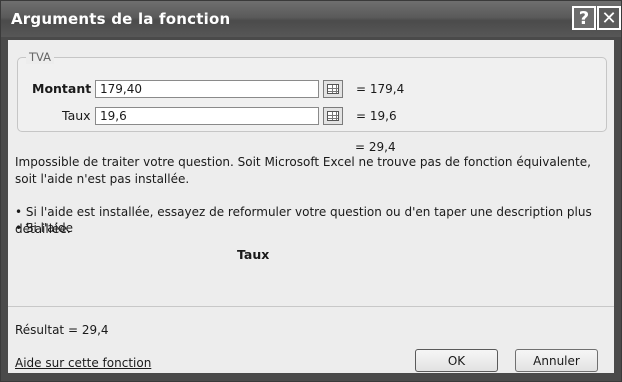  Describe the element at coordinates (556, 360) in the screenshot. I see `cancel-button: Annuler` at that location.